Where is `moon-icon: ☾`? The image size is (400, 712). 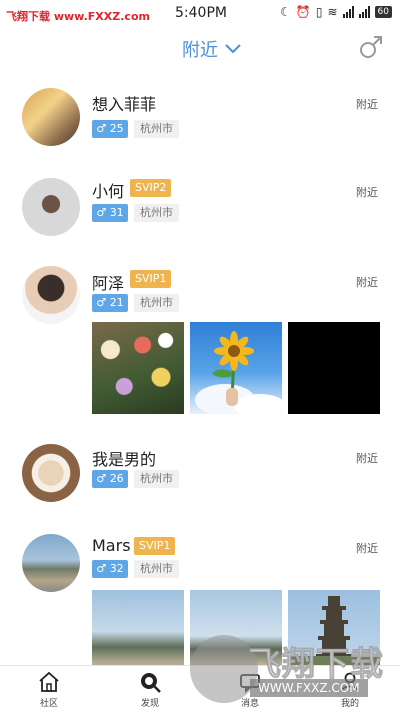 moon-icon: ☾ is located at coordinates (285, 12).